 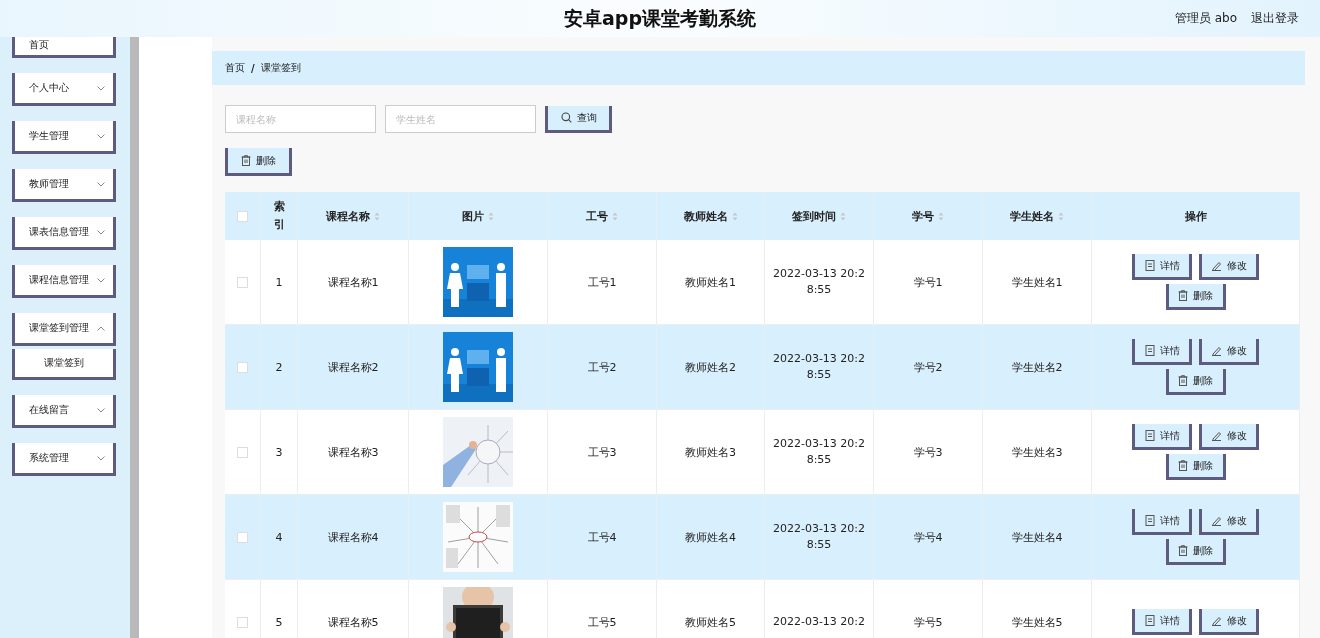 I want to click on table-cell: 学生姓名4, so click(x=1037, y=537).